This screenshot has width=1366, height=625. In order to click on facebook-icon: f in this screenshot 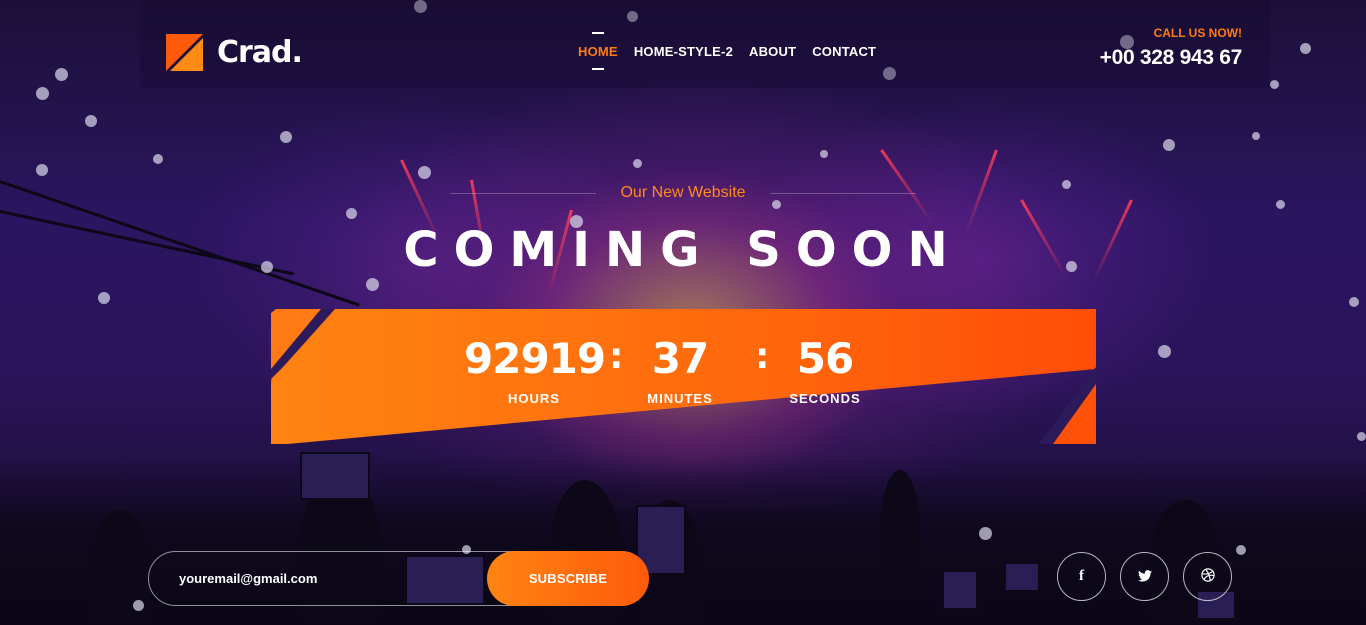, I will do `click(1081, 576)`.